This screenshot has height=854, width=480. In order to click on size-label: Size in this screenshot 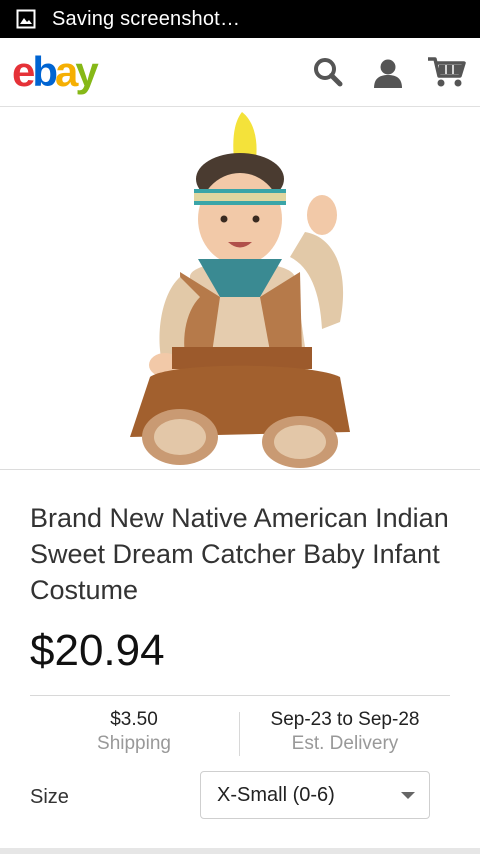, I will do `click(49, 797)`.